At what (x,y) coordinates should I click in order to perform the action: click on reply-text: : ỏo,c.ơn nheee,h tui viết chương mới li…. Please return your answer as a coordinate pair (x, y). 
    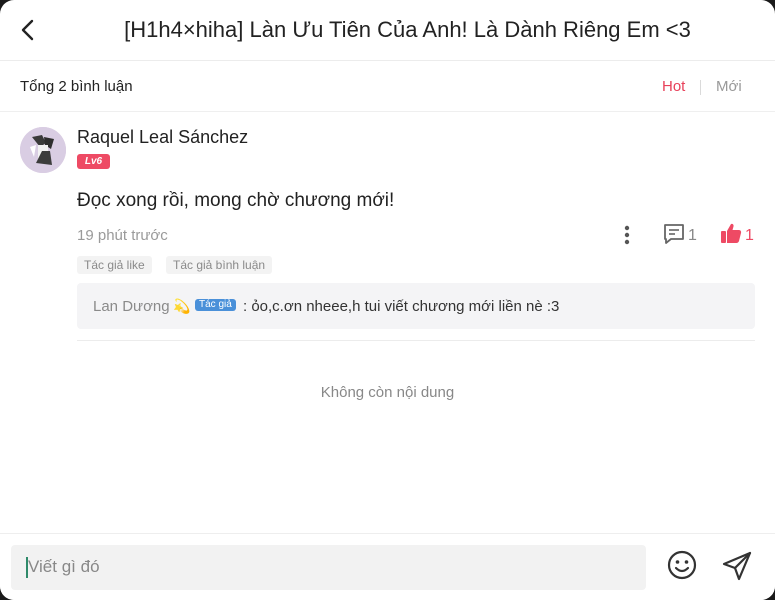
    Looking at the image, I should click on (401, 306).